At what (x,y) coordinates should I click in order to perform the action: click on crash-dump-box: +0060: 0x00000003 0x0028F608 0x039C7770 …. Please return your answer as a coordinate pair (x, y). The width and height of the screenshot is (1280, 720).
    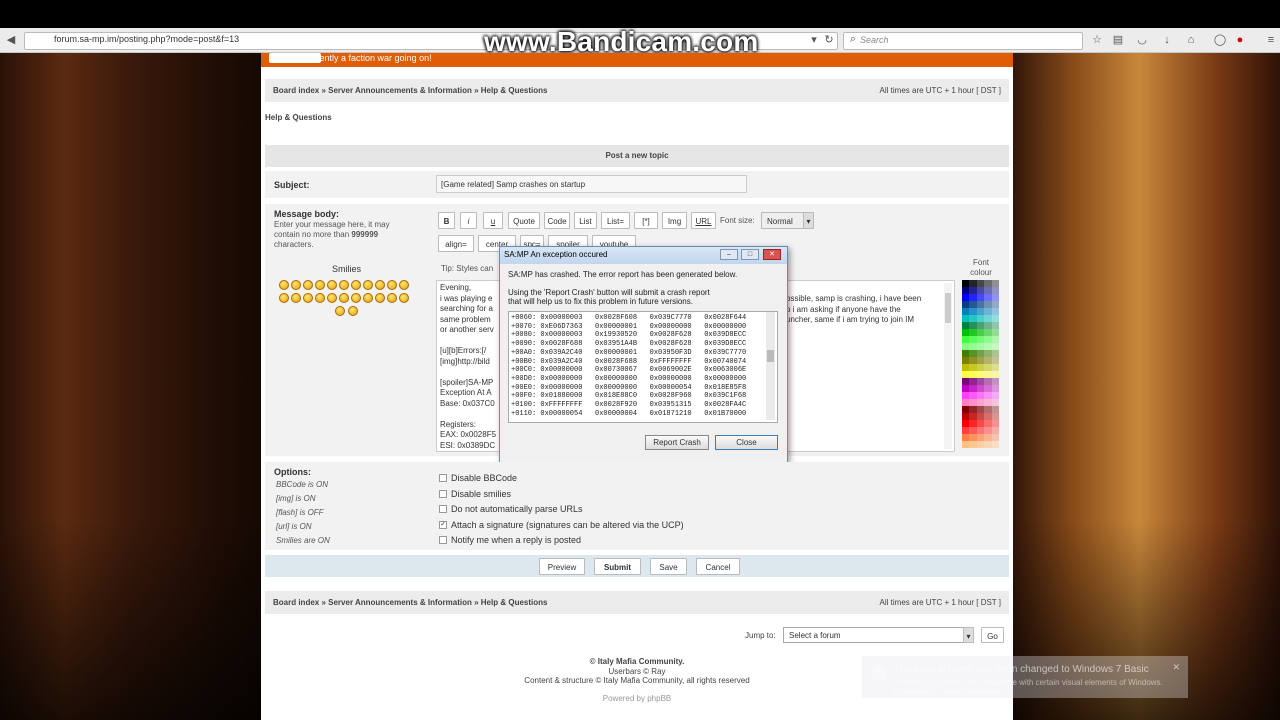
    Looking at the image, I should click on (643, 367).